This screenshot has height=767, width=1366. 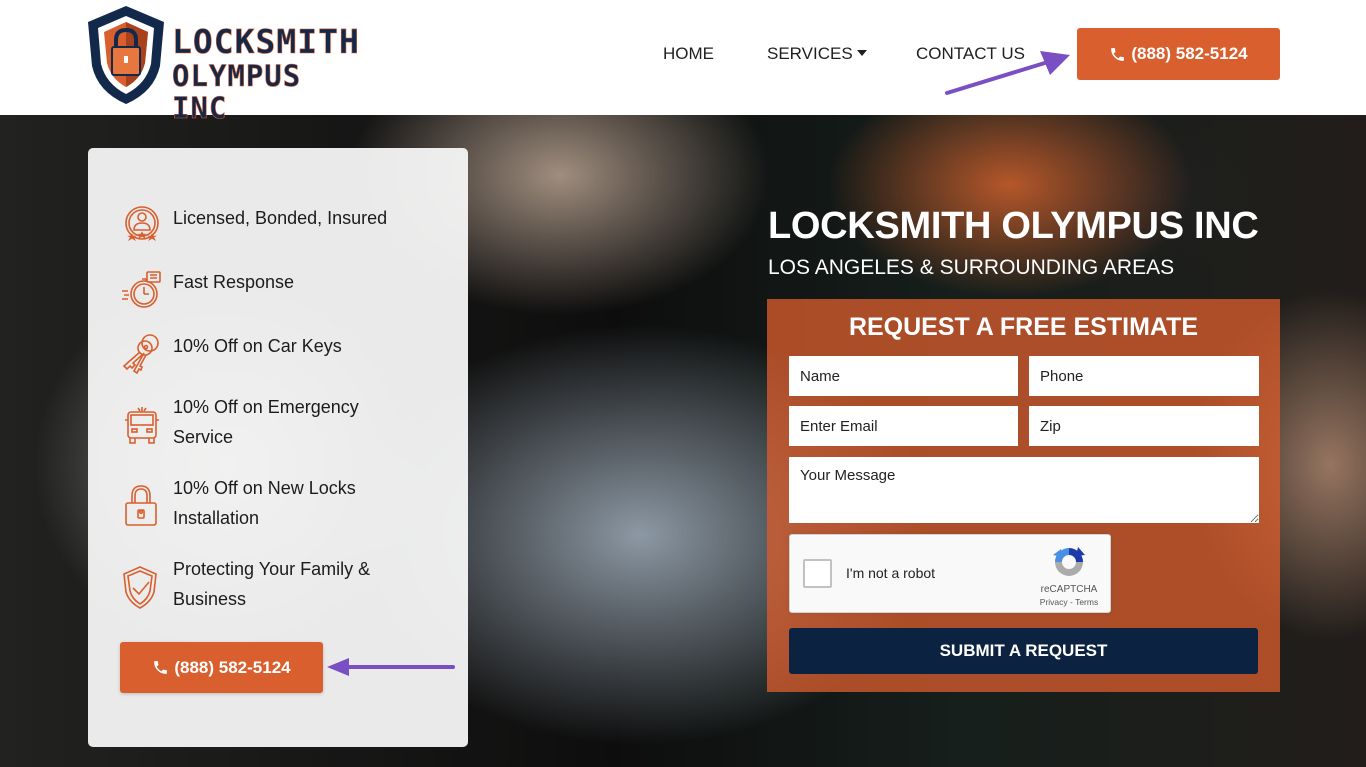 What do you see at coordinates (280, 218) in the screenshot?
I see `feature-label: Licensed, Bonded, Insured` at bounding box center [280, 218].